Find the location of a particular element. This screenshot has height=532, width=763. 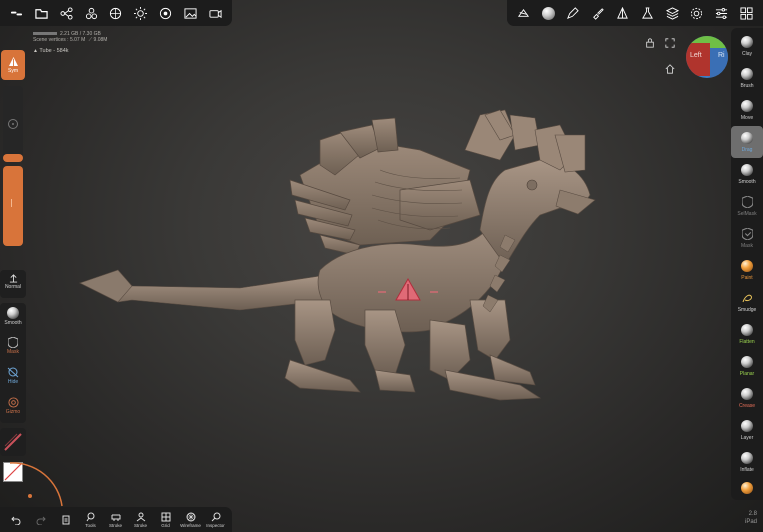

tool-label: Inflate is located at coordinates (747, 469).